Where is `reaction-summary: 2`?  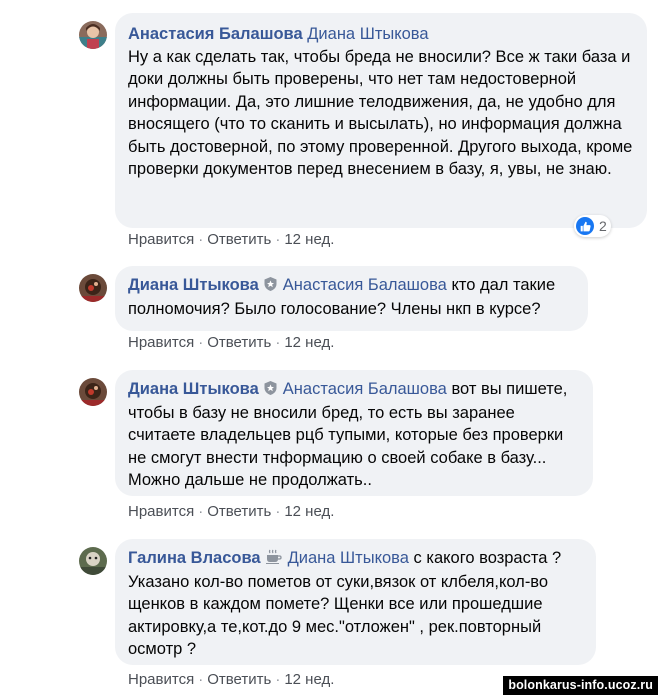
reaction-summary: 2 is located at coordinates (592, 226).